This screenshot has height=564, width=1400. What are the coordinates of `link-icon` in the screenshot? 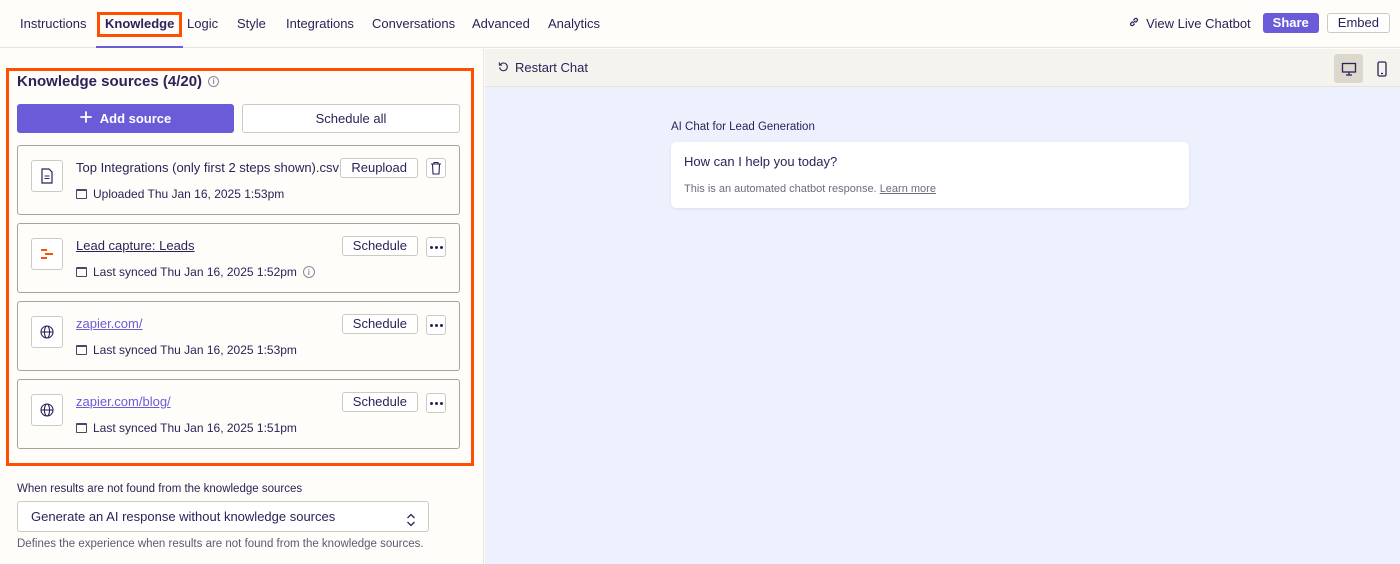 It's located at (1134, 23).